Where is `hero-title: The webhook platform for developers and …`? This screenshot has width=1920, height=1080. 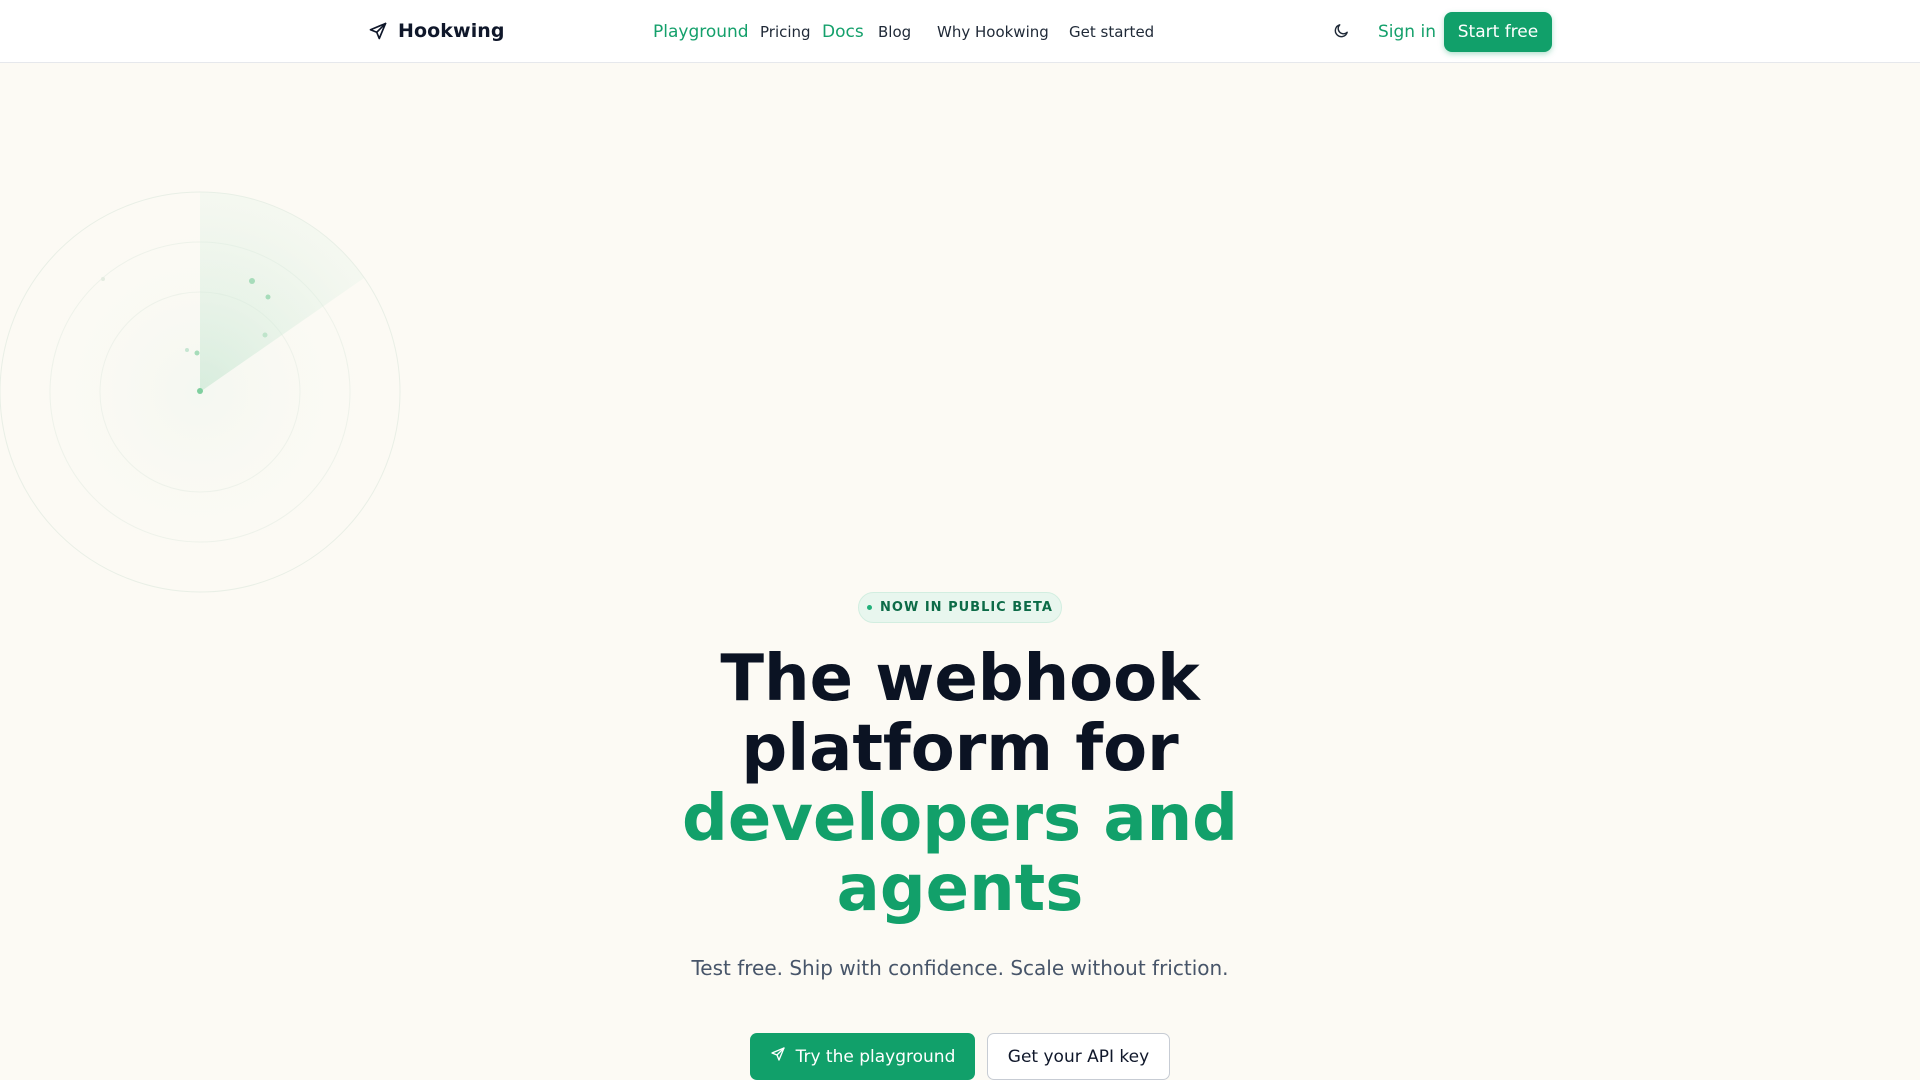 hero-title: The webhook platform for developers and … is located at coordinates (960, 784).